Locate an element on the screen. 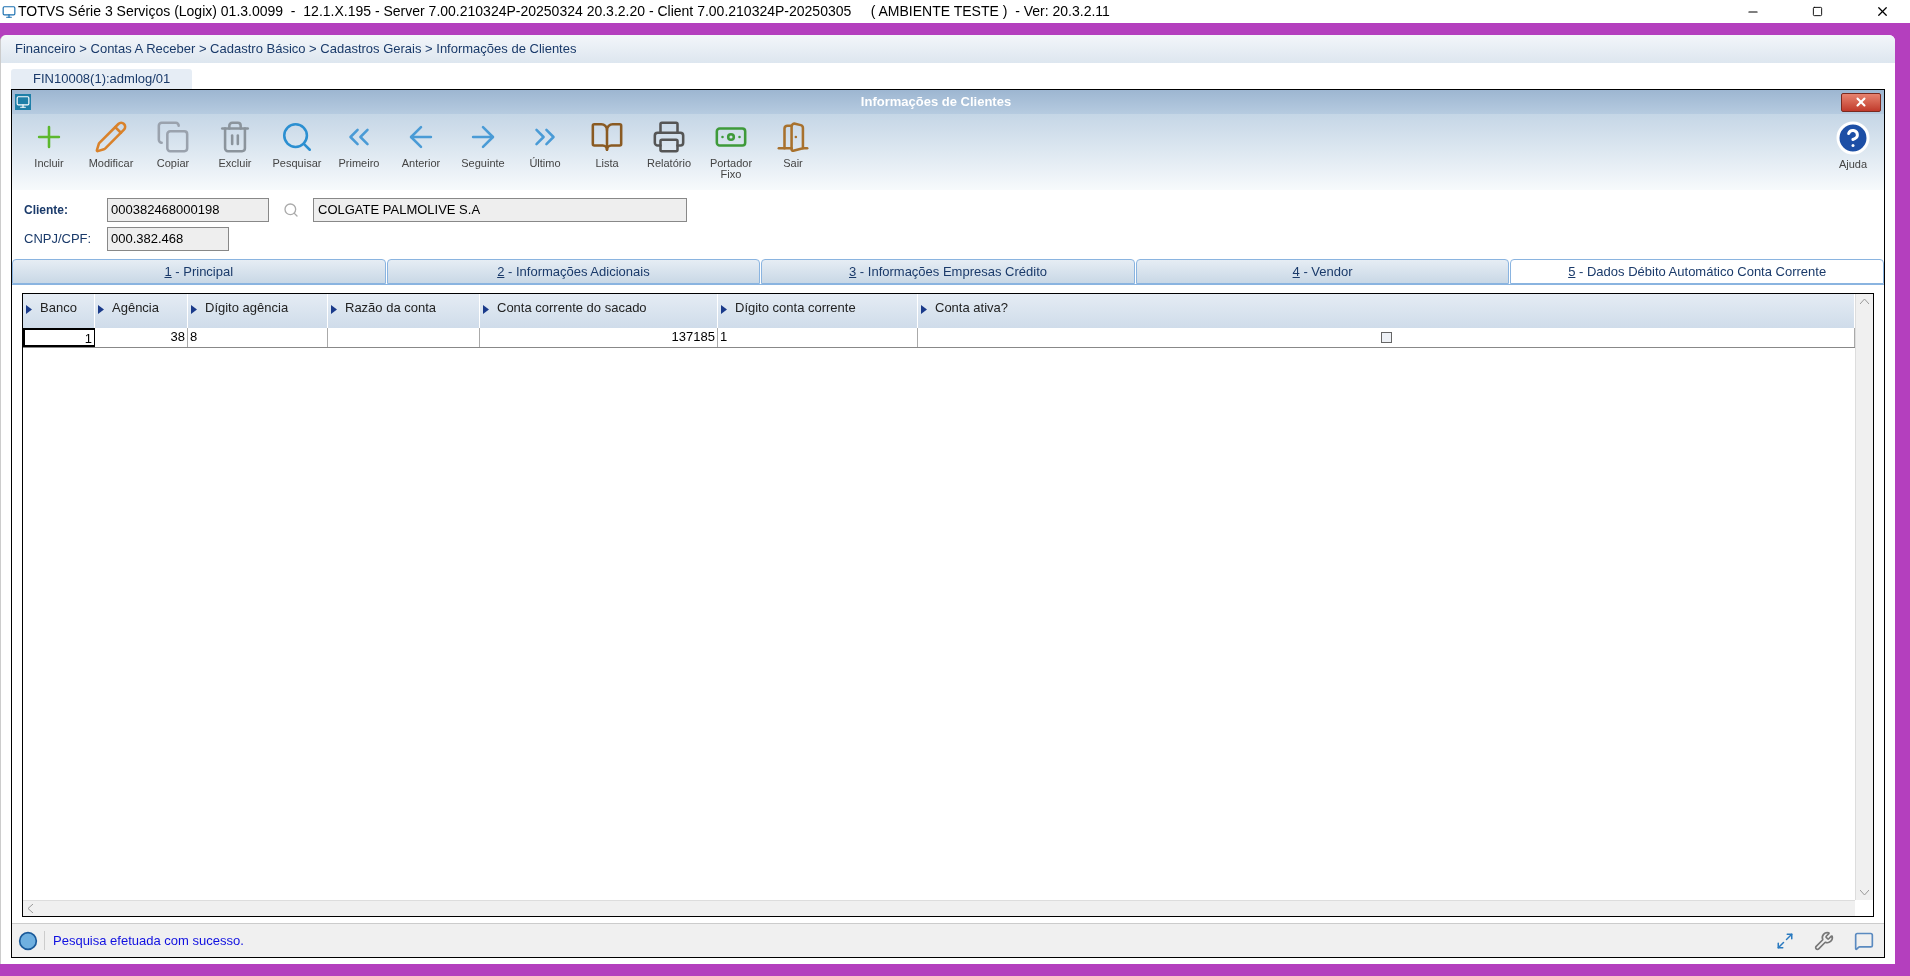 The height and width of the screenshot is (976, 1910). table-cell: 137185 is located at coordinates (599, 337).